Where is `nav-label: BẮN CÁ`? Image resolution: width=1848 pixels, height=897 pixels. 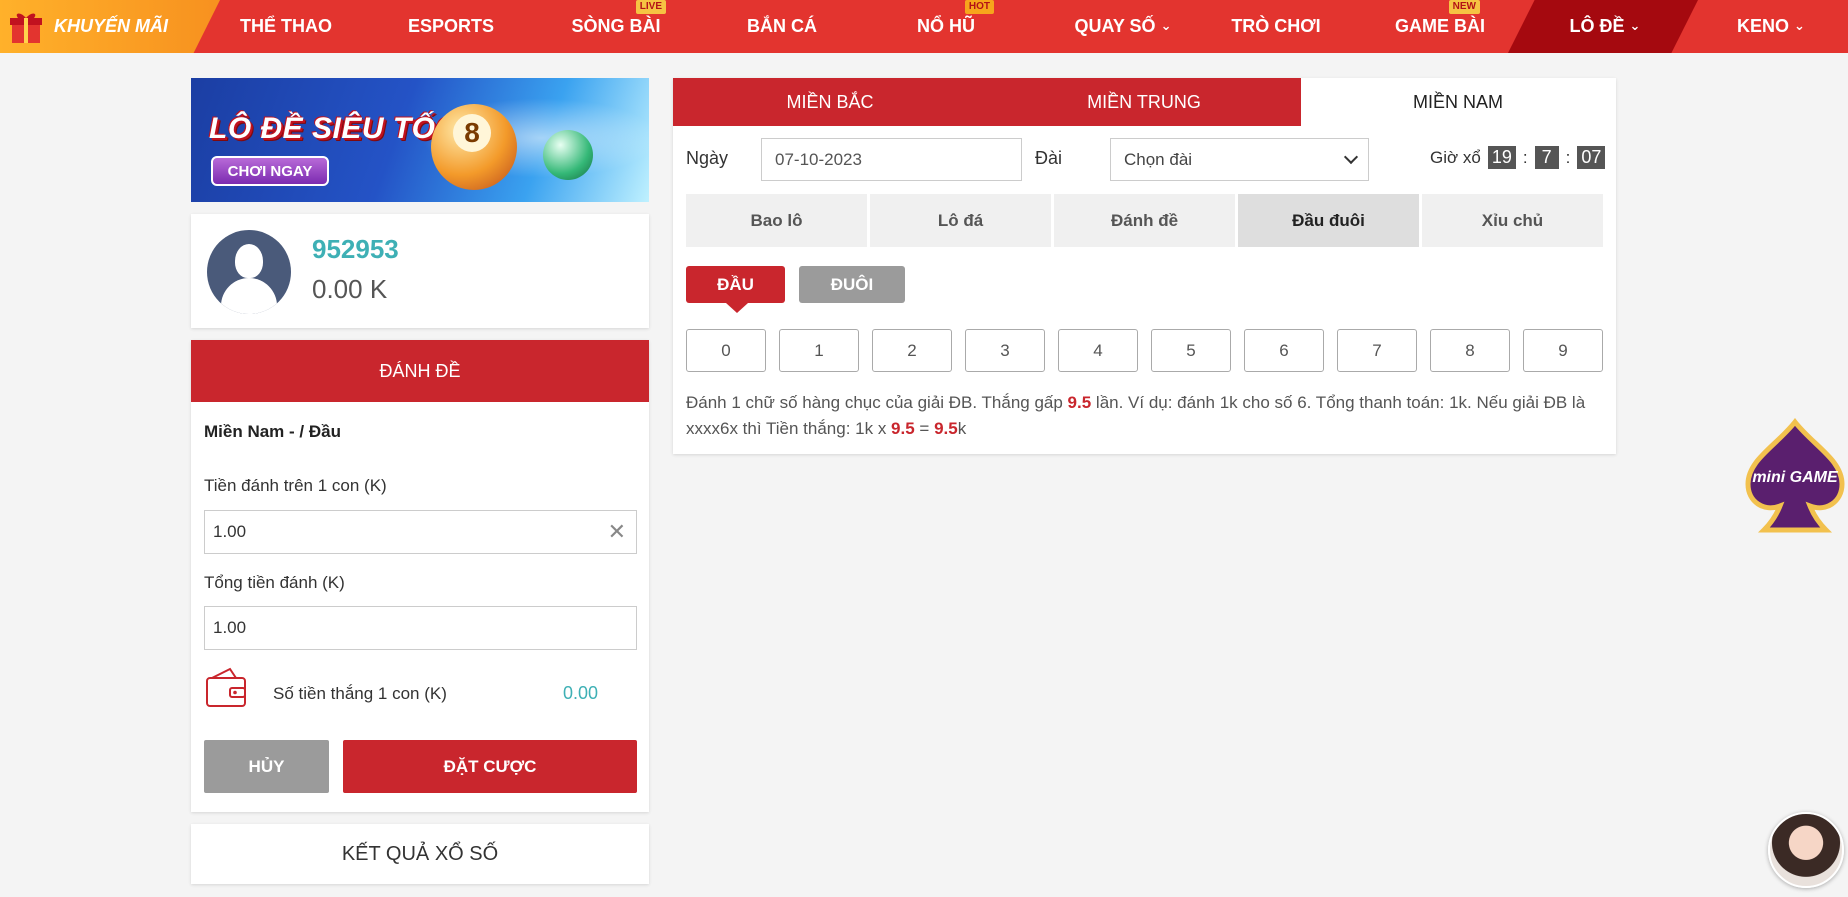 nav-label: BẮN CÁ is located at coordinates (782, 26).